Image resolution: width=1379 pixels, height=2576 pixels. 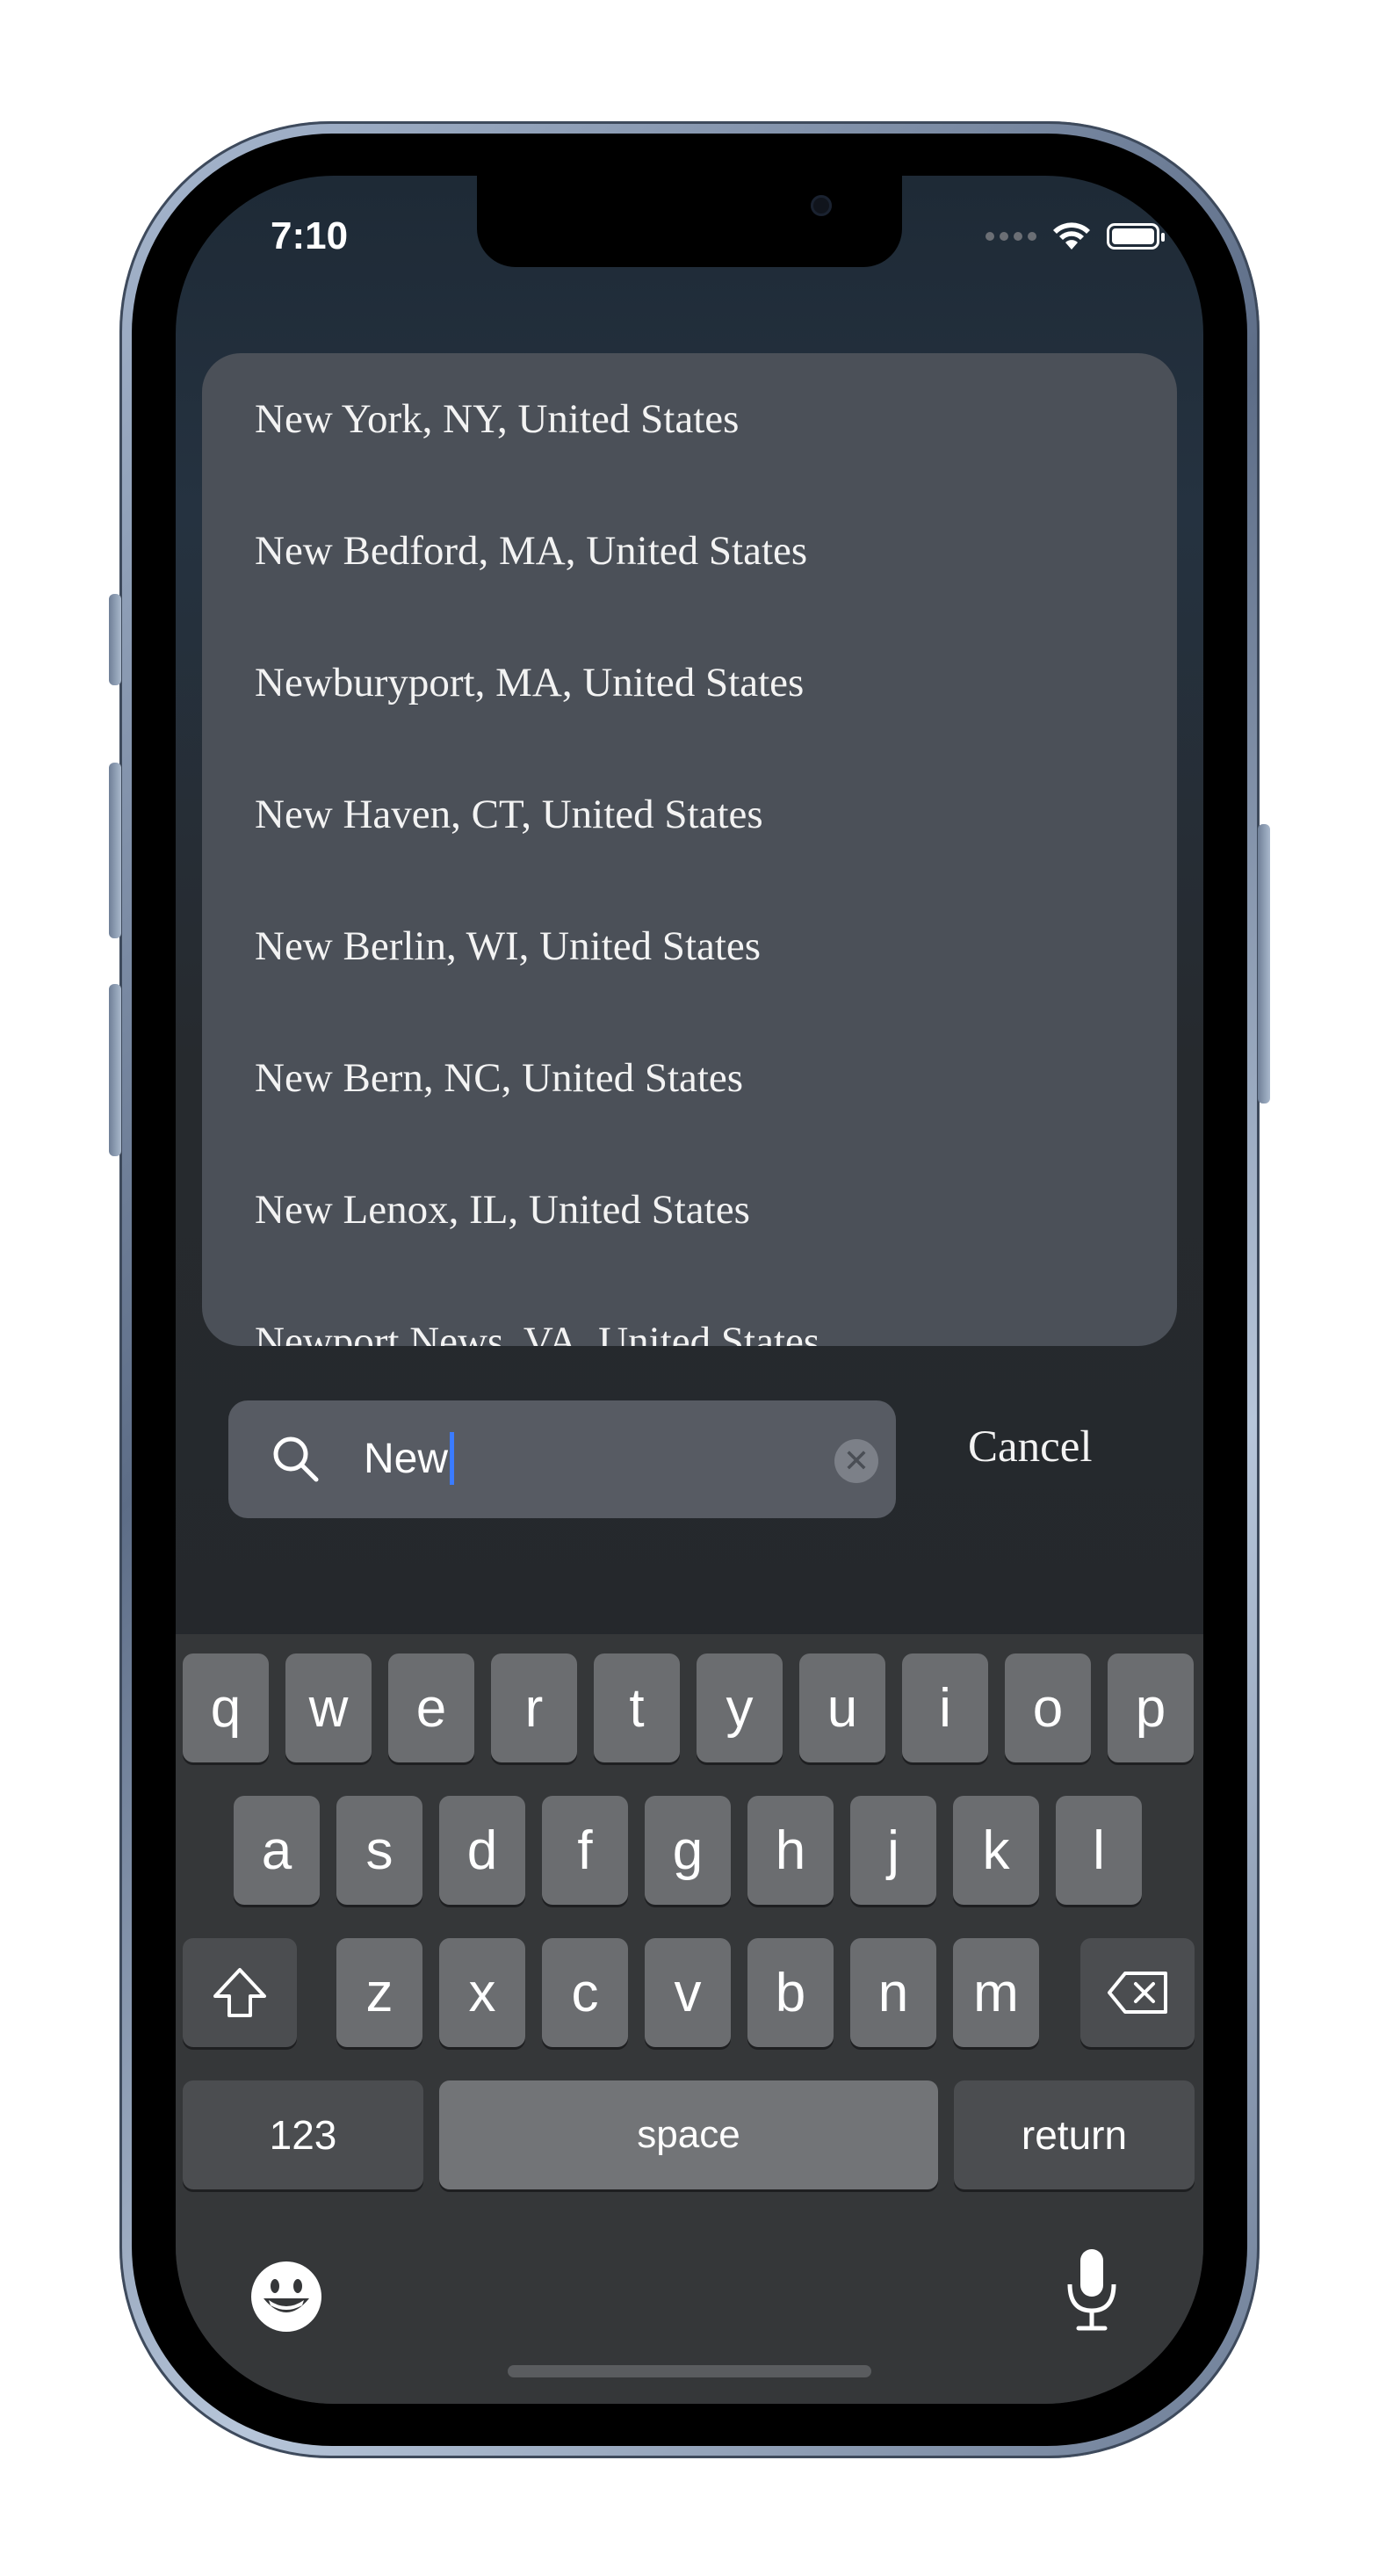 What do you see at coordinates (688, 2134) in the screenshot?
I see `space-key: space` at bounding box center [688, 2134].